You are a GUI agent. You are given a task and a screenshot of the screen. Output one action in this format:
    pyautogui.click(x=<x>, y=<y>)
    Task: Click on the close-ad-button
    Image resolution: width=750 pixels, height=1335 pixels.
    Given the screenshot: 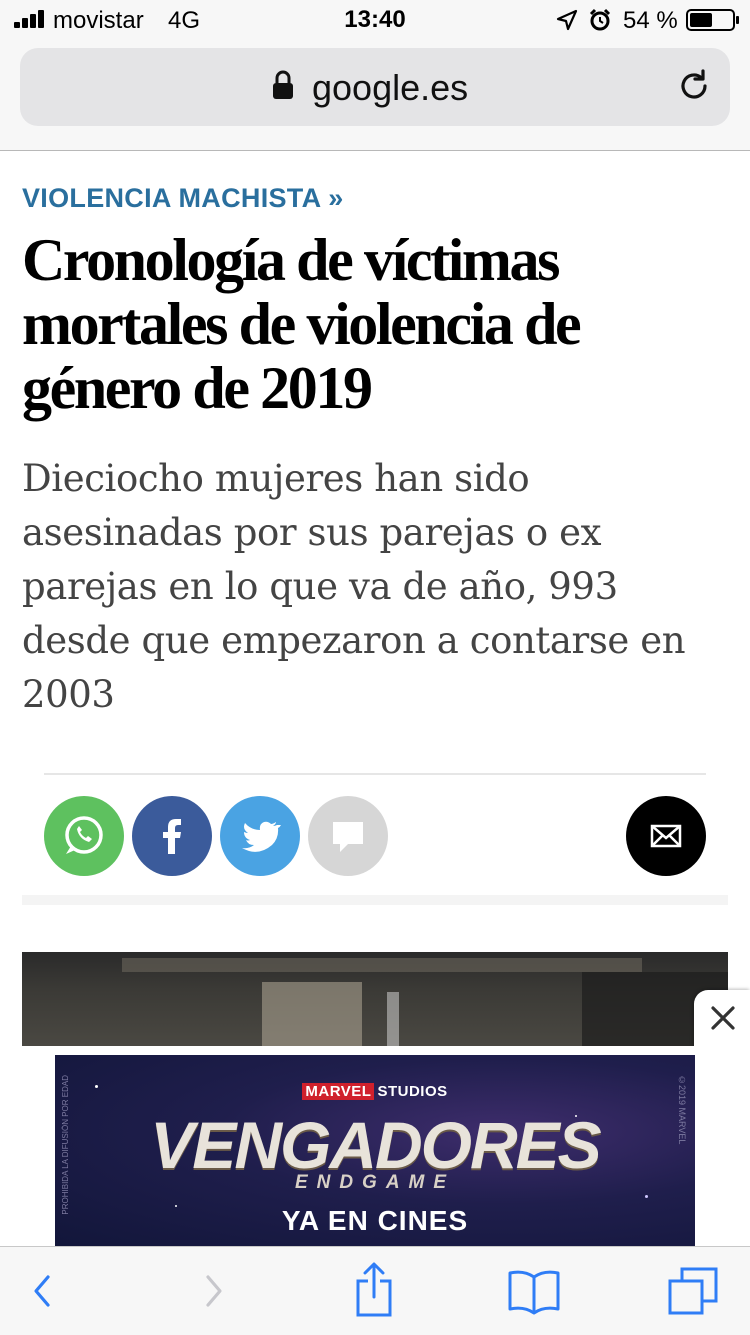 What is the action you would take?
    pyautogui.click(x=722, y=1019)
    